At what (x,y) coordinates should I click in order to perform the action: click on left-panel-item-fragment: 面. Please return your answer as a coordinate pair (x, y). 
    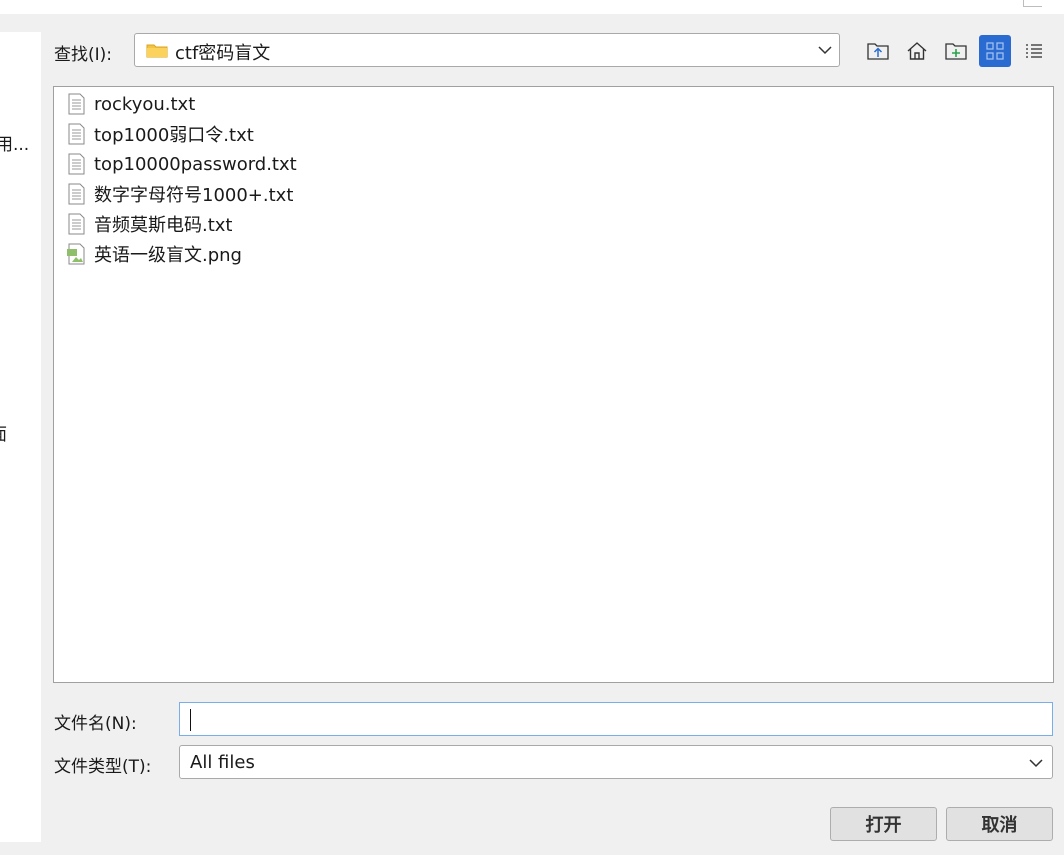
    Looking at the image, I should click on (3, 432).